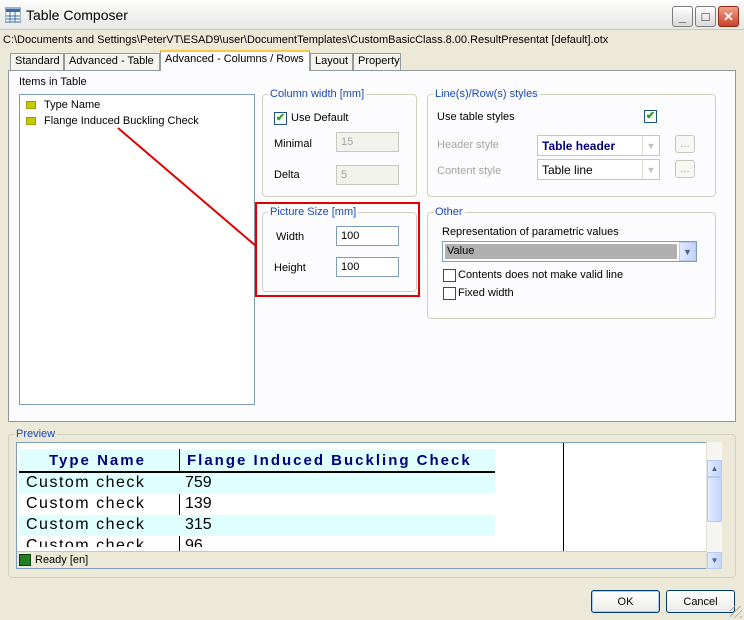 The height and width of the screenshot is (620, 744). I want to click on preview-status-text: Ready [en], so click(62, 560).